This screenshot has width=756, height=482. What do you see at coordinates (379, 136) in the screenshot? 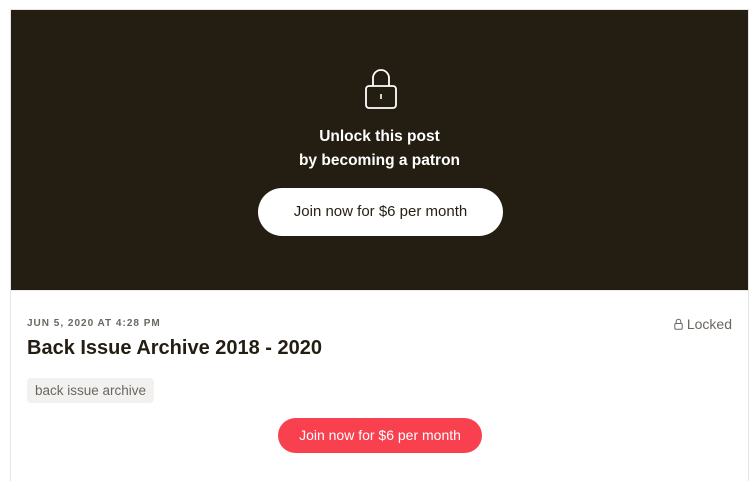
I see `unlock-title: Unlock this post` at bounding box center [379, 136].